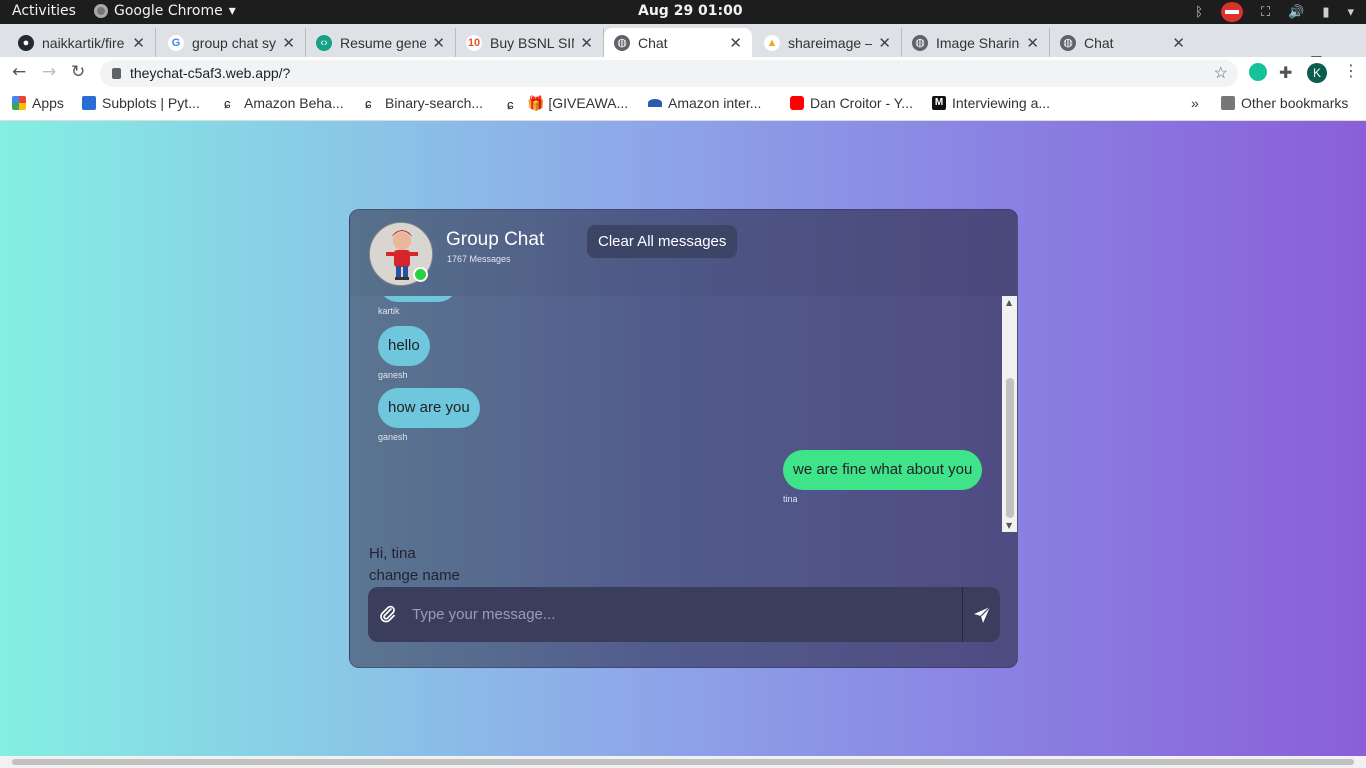  What do you see at coordinates (1351, 70) in the screenshot?
I see `kebab-menu-icon: ⋮` at bounding box center [1351, 70].